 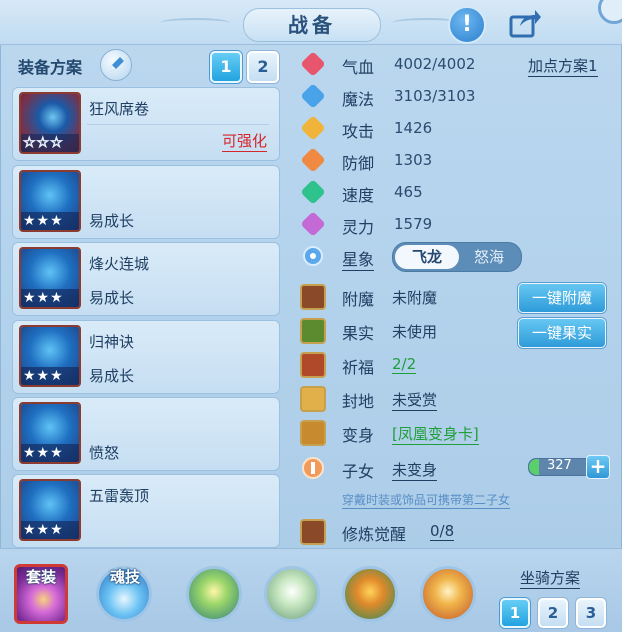 What do you see at coordinates (313, 331) in the screenshot?
I see `fruit-icon` at bounding box center [313, 331].